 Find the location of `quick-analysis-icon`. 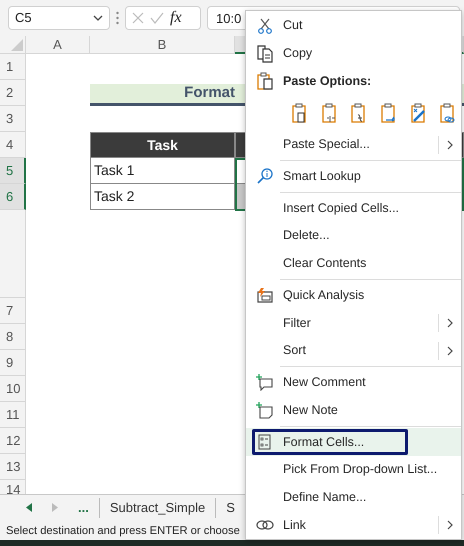

quick-analysis-icon is located at coordinates (264, 295).